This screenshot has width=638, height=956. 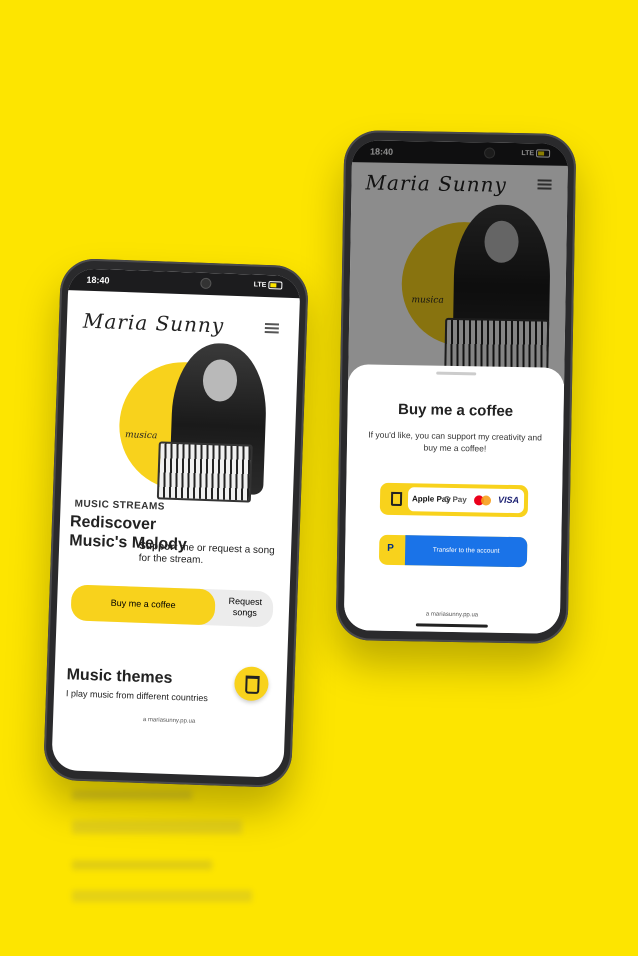 I want to click on visa-logo: VISA, so click(x=508, y=500).